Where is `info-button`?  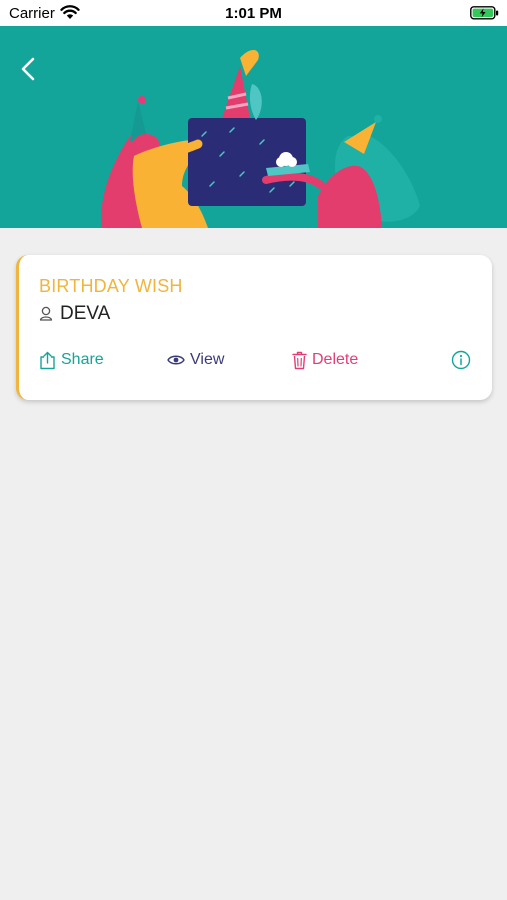 info-button is located at coordinates (461, 362).